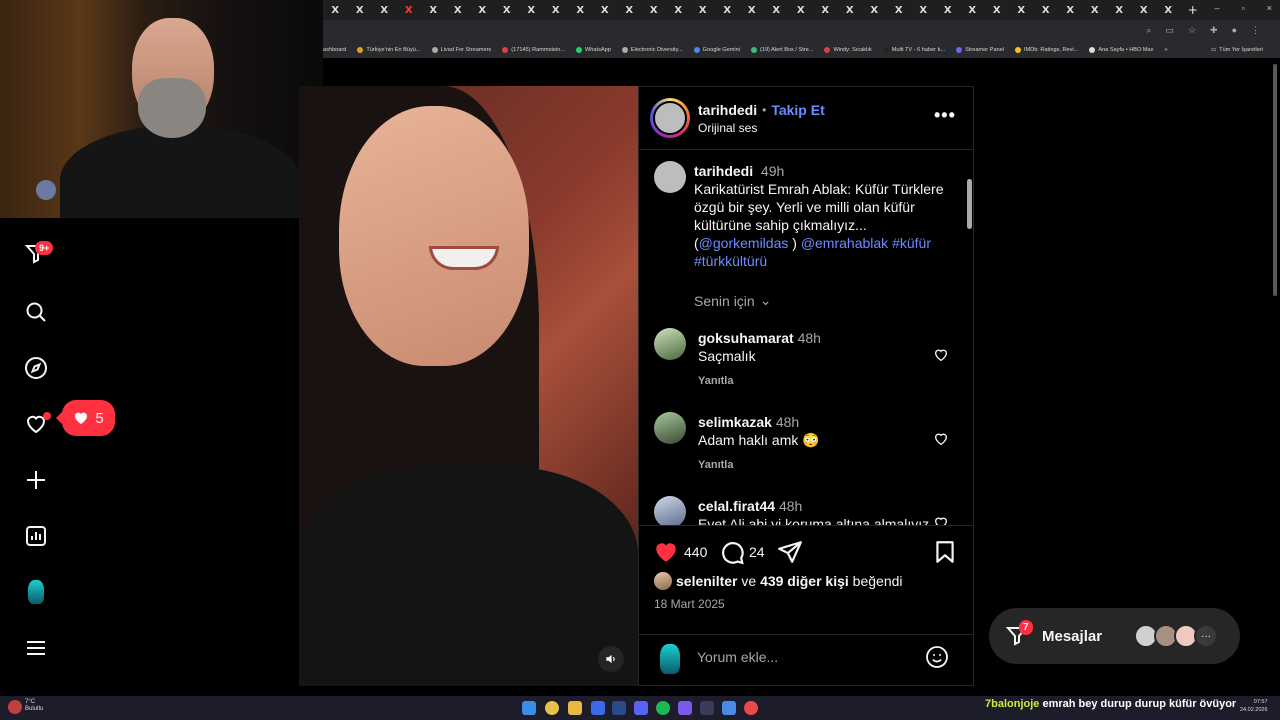 This screenshot has height=720, width=1280. What do you see at coordinates (1192, 30) in the screenshot?
I see `bookmark-star-icon: ☆` at bounding box center [1192, 30].